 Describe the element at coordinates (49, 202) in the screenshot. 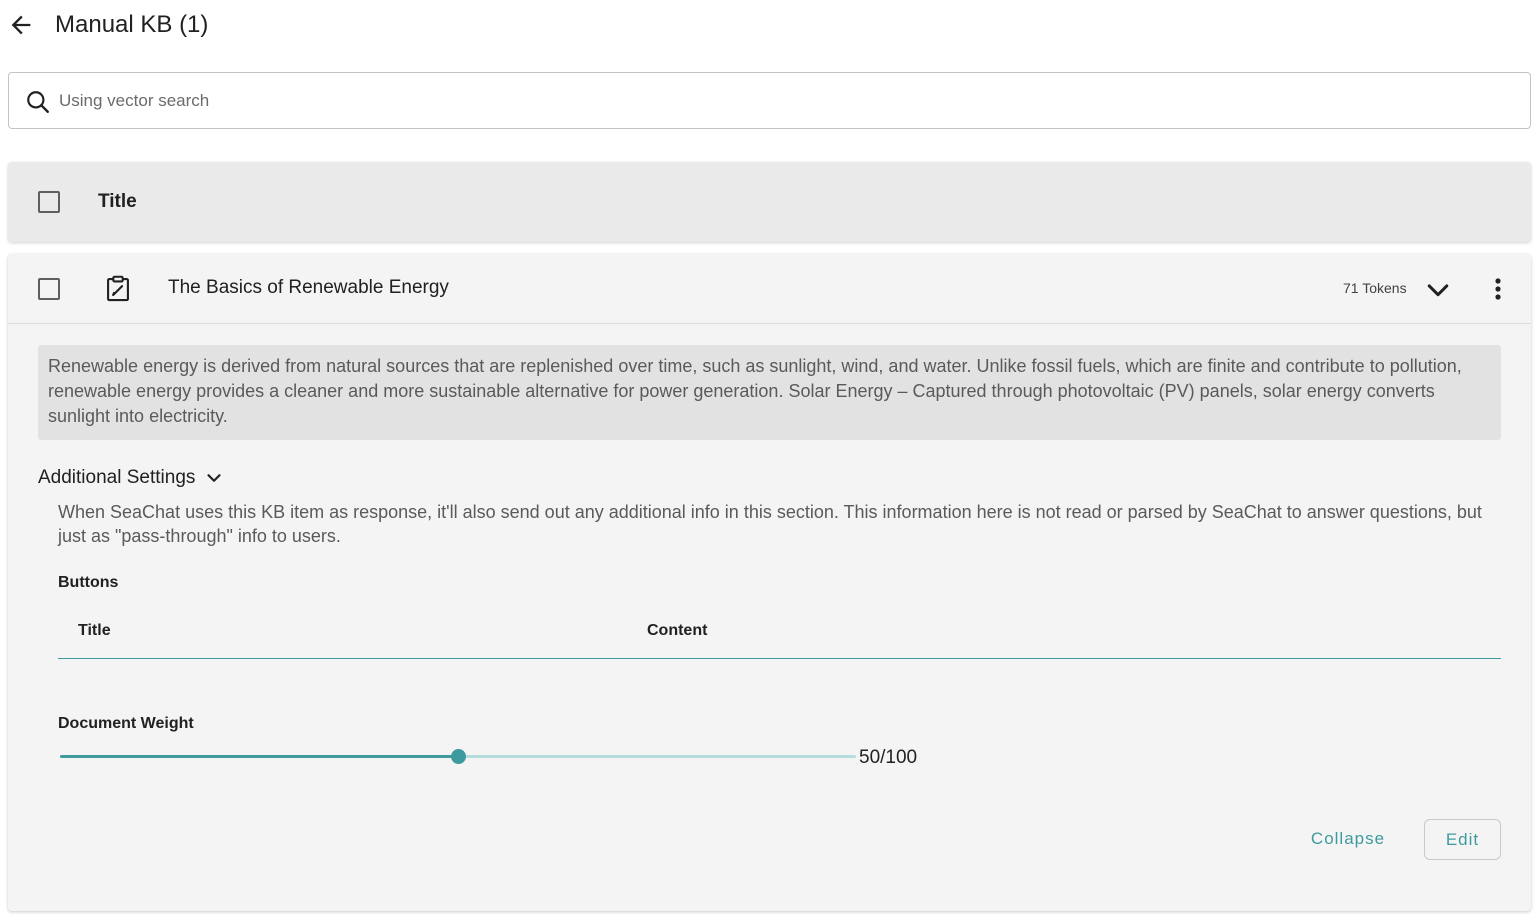

I see `select-all-checkbox` at that location.